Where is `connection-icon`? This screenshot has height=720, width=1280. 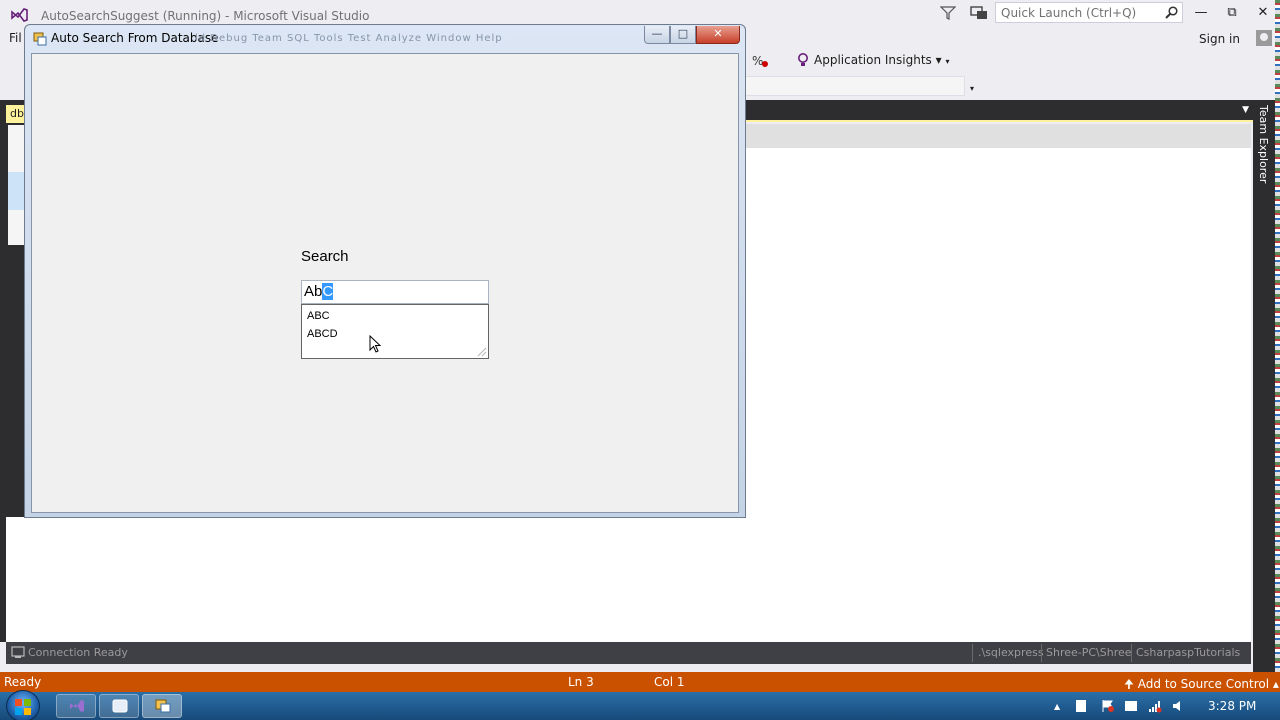 connection-icon is located at coordinates (18, 652).